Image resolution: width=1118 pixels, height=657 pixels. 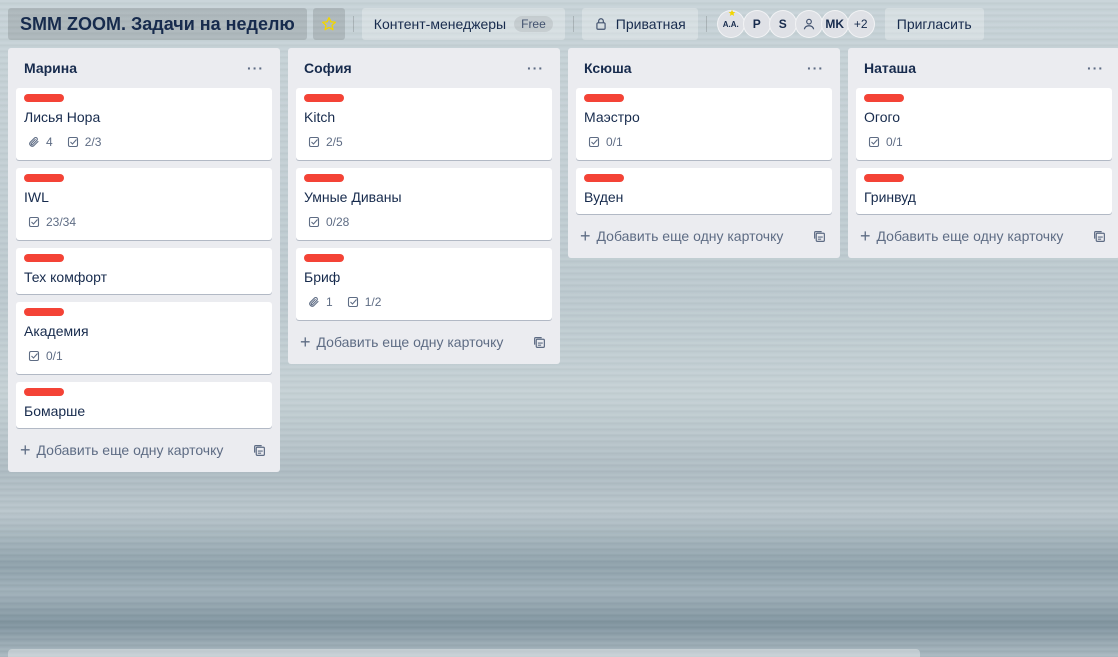 What do you see at coordinates (984, 124) in the screenshot?
I see `card: Огого 0/1` at bounding box center [984, 124].